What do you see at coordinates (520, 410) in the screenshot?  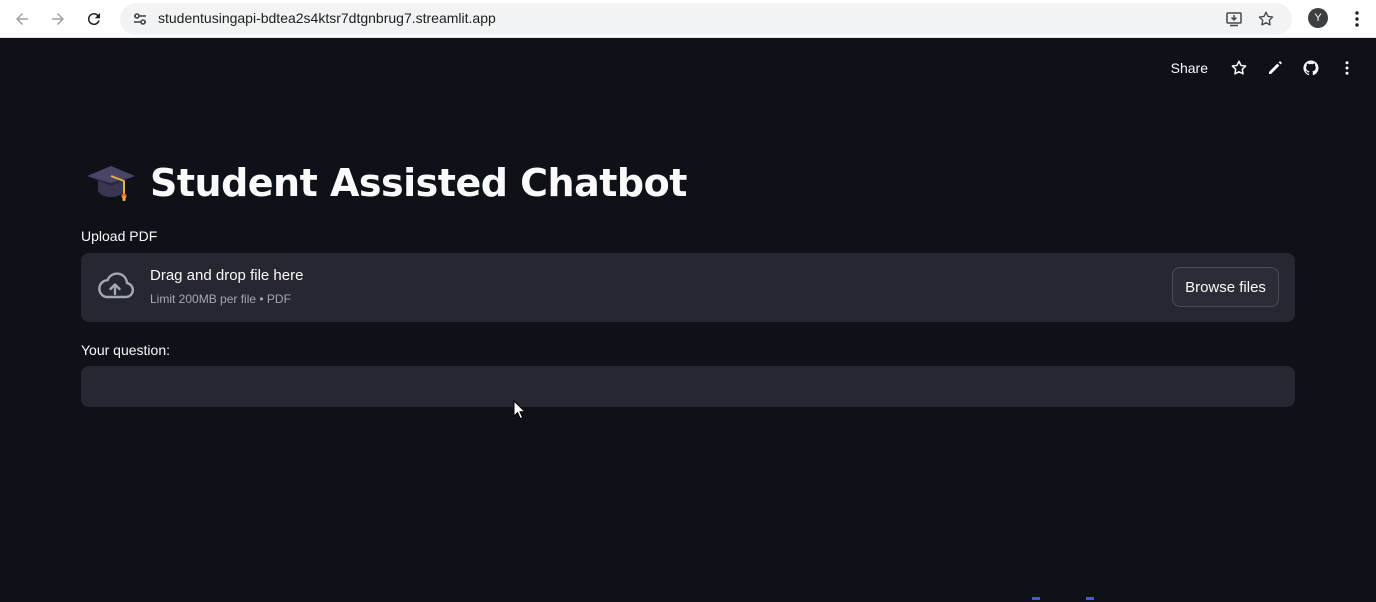 I see `mouse-cursor-icon` at bounding box center [520, 410].